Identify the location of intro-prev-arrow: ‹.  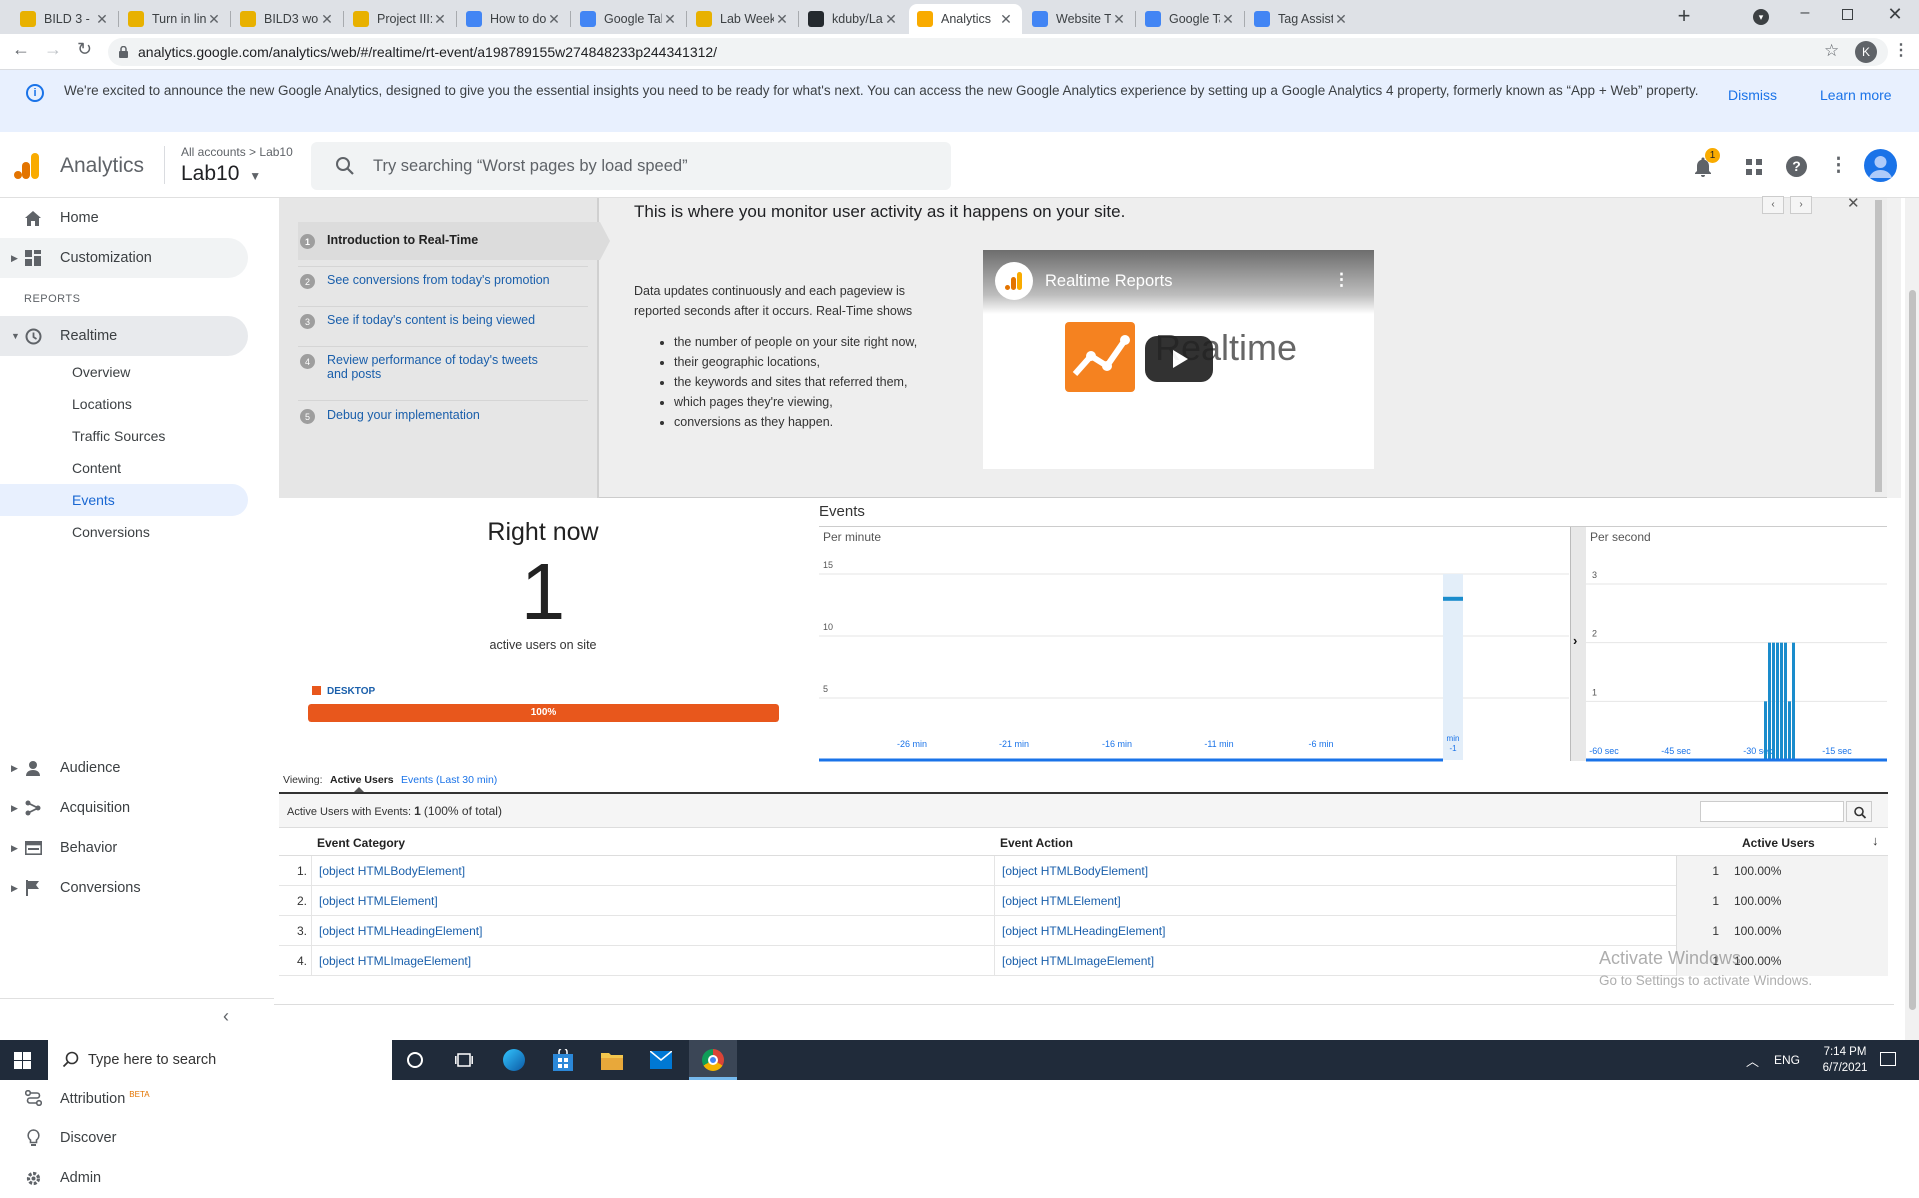
(1773, 205).